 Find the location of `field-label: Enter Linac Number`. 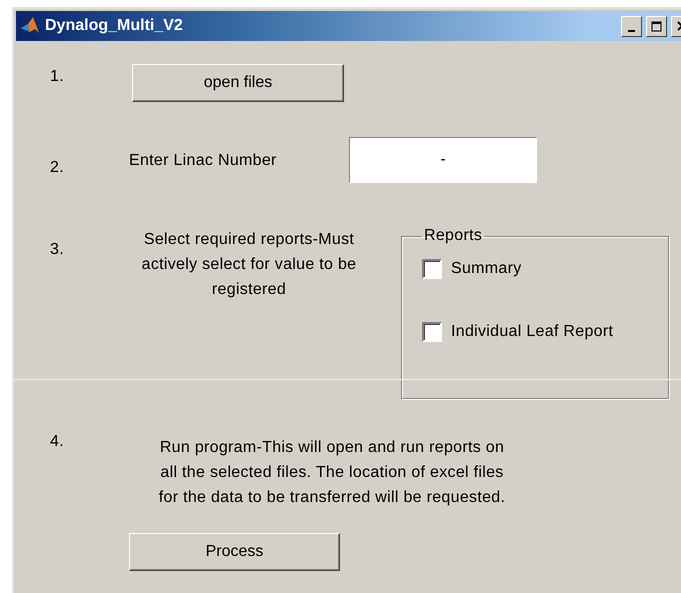

field-label: Enter Linac Number is located at coordinates (203, 161).